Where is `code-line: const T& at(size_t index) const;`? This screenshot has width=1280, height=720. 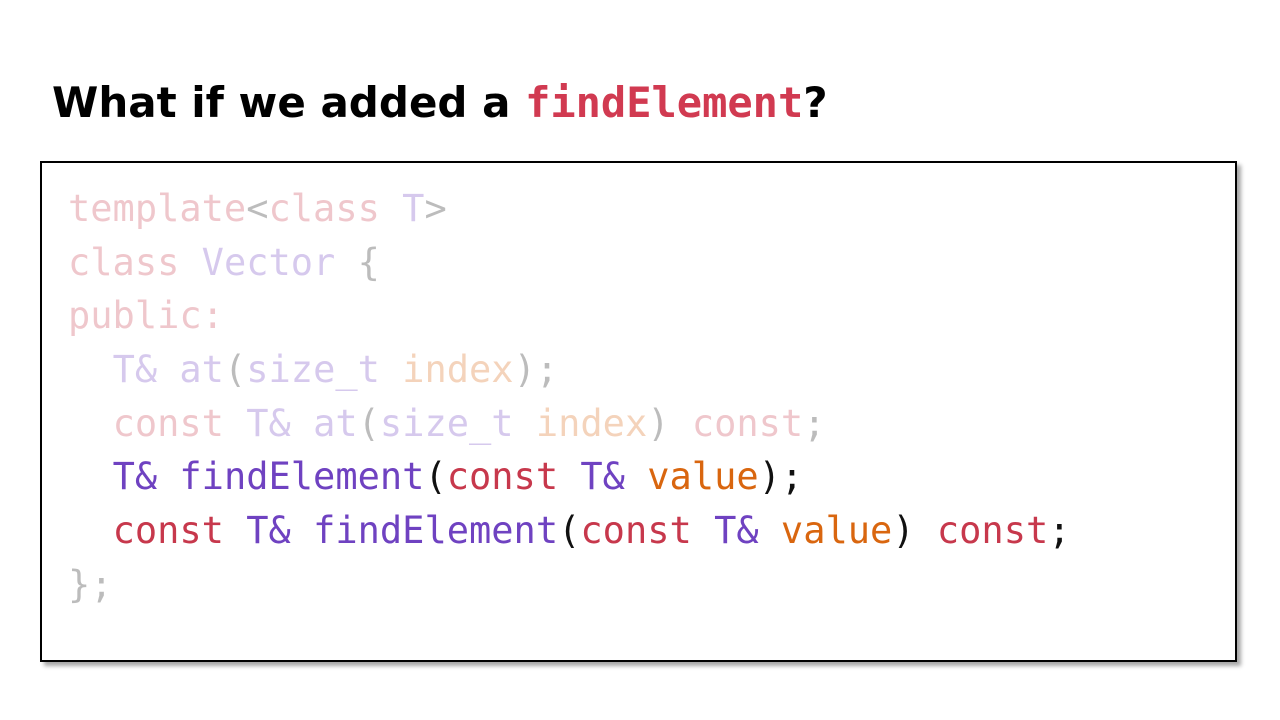 code-line: const T& at(size_t index) const; is located at coordinates (569, 424).